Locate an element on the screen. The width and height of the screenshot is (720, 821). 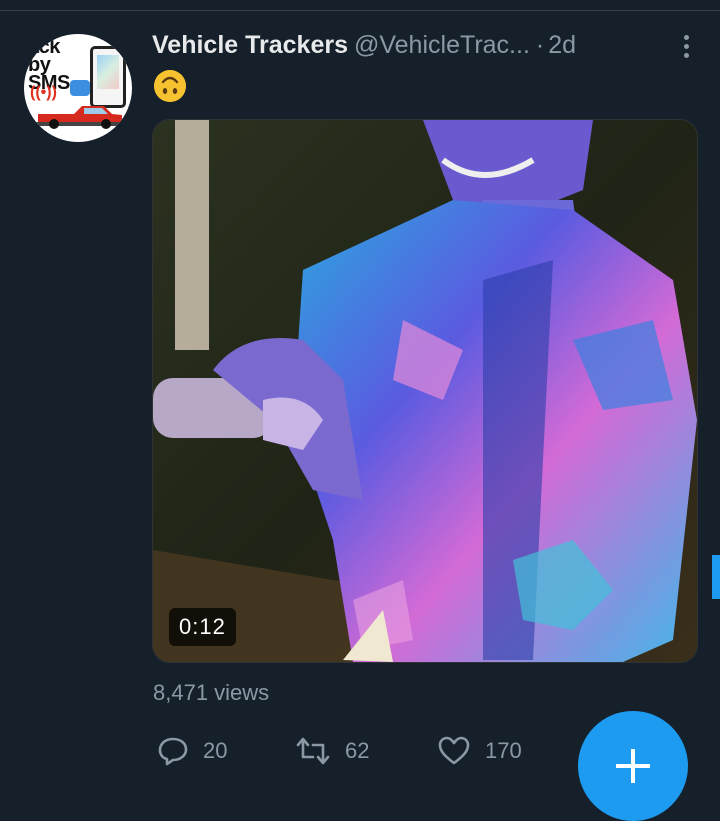
display-name: Vehicle Trackers is located at coordinates (250, 45).